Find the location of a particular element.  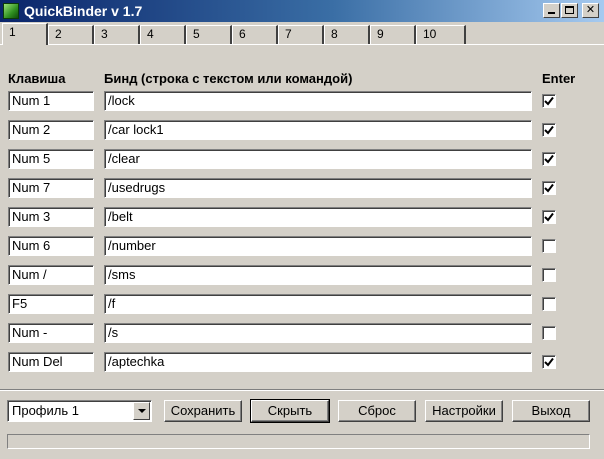

tab-8: 8 is located at coordinates (347, 34).